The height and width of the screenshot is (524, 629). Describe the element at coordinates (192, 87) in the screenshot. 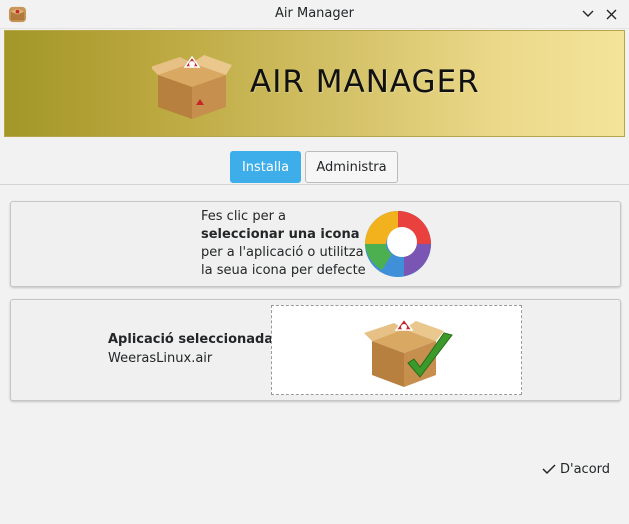

I see `adobe-air-box-icon` at that location.